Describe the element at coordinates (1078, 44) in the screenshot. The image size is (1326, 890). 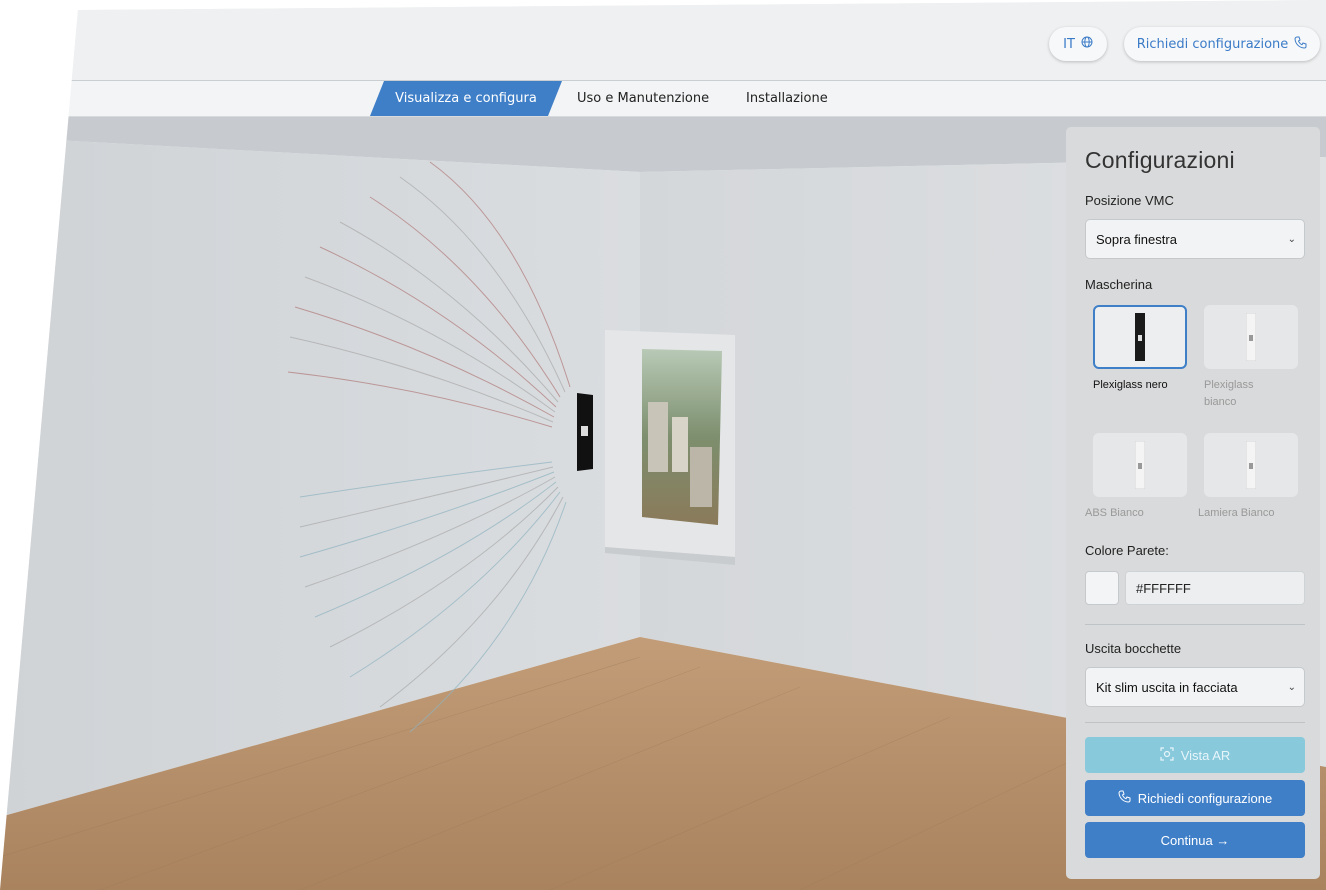
I see `language-selector: IT` at that location.